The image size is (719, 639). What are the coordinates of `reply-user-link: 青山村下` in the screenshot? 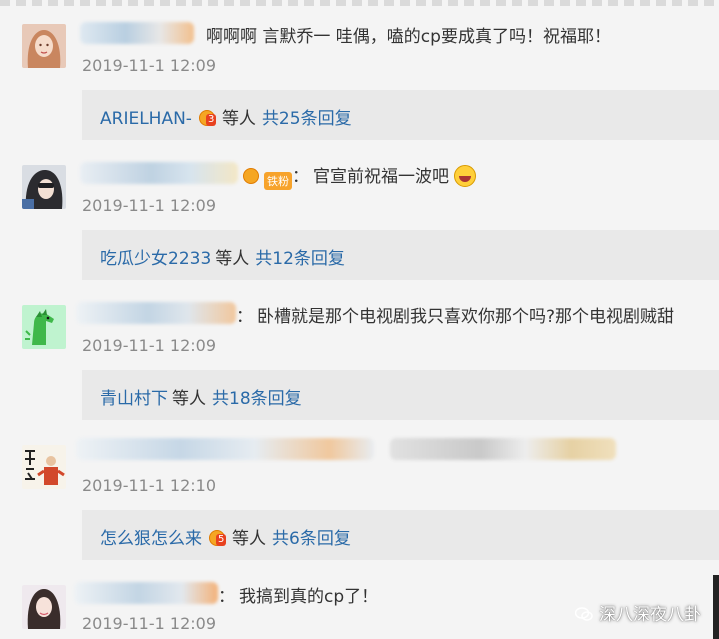 It's located at (134, 399).